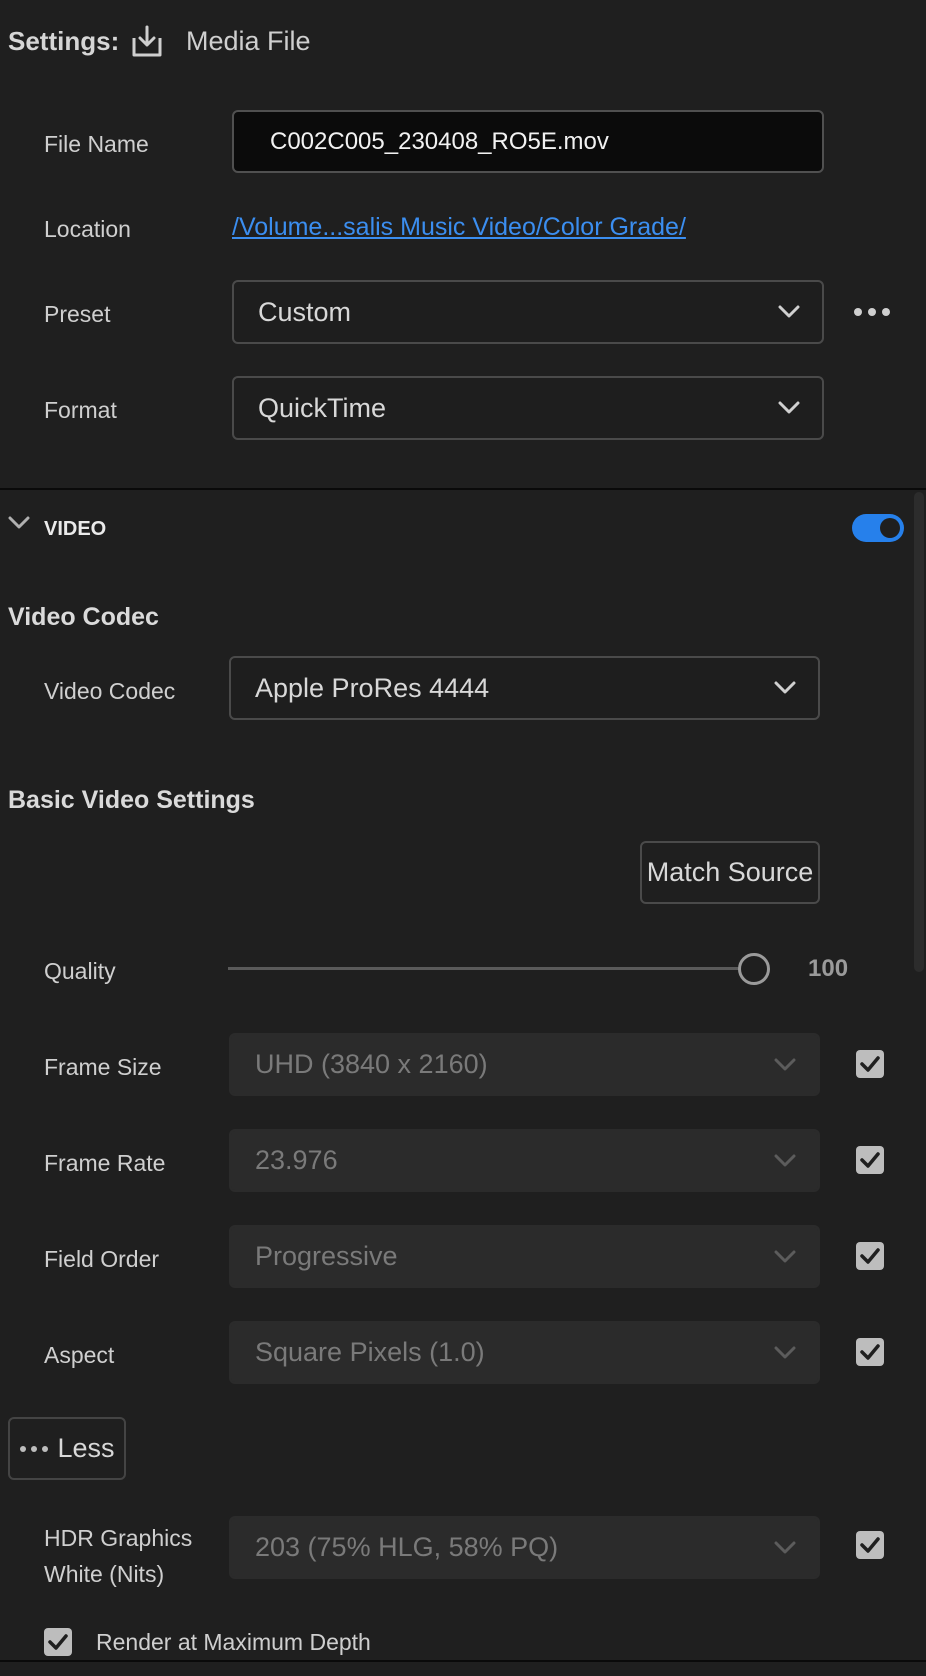 This screenshot has width=926, height=1676. I want to click on video-codec-value: Apple ProRes 4444, so click(372, 687).